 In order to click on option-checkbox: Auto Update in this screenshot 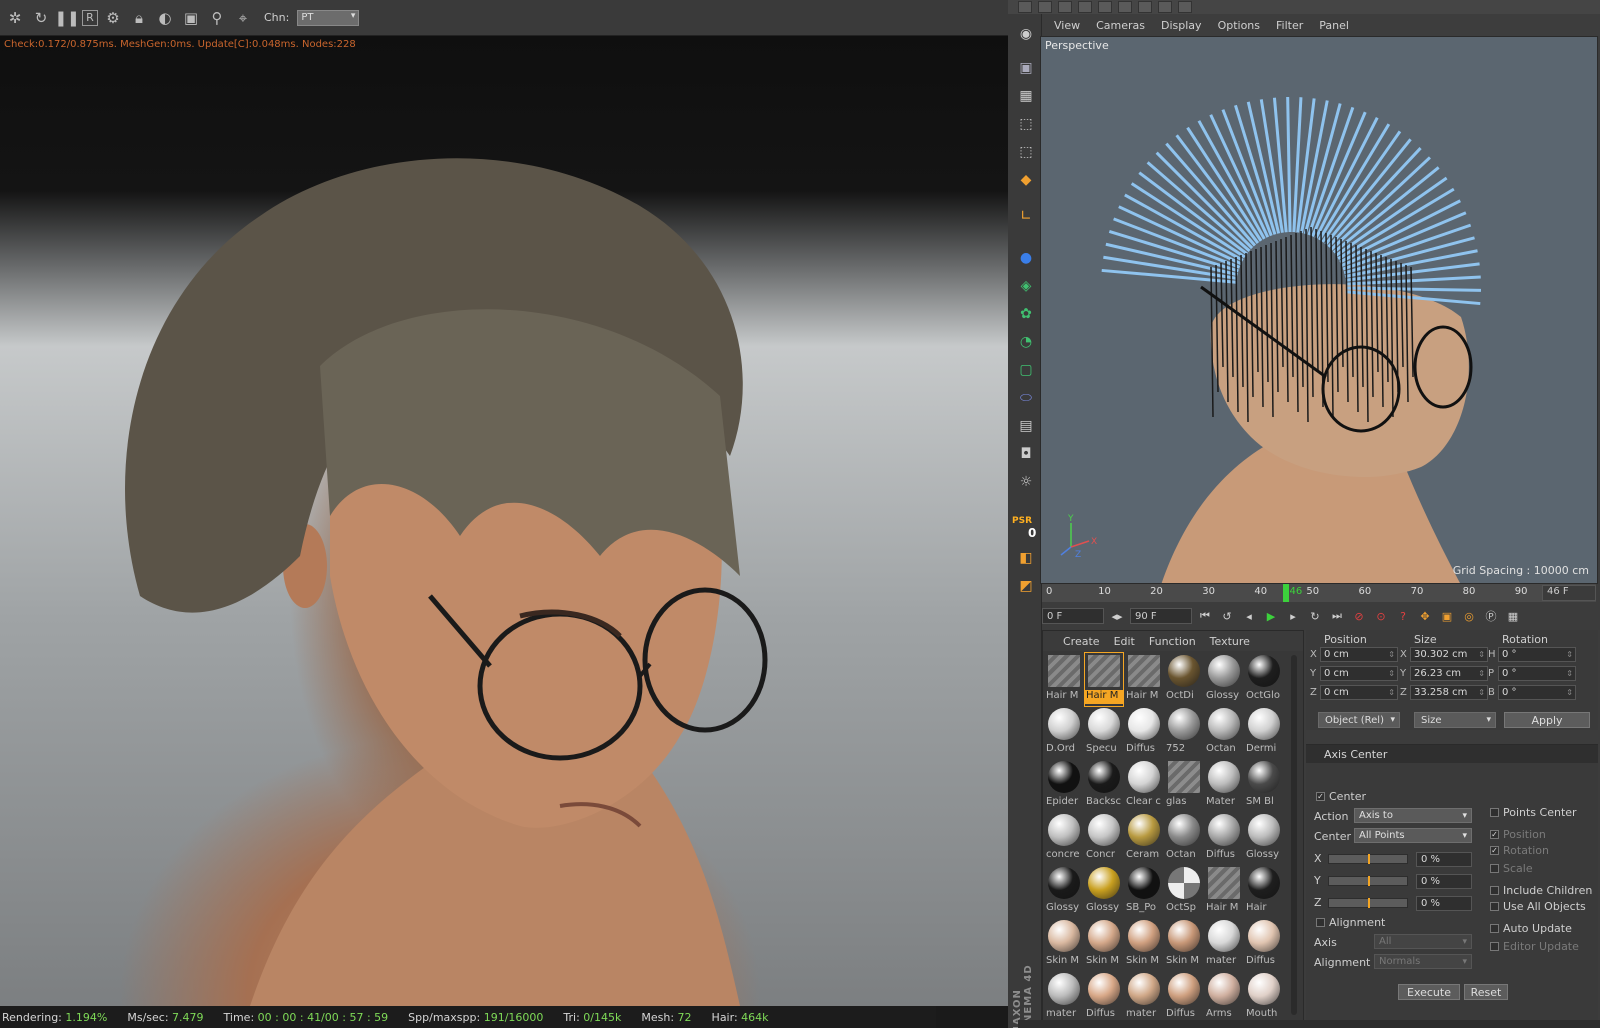, I will do `click(1531, 928)`.